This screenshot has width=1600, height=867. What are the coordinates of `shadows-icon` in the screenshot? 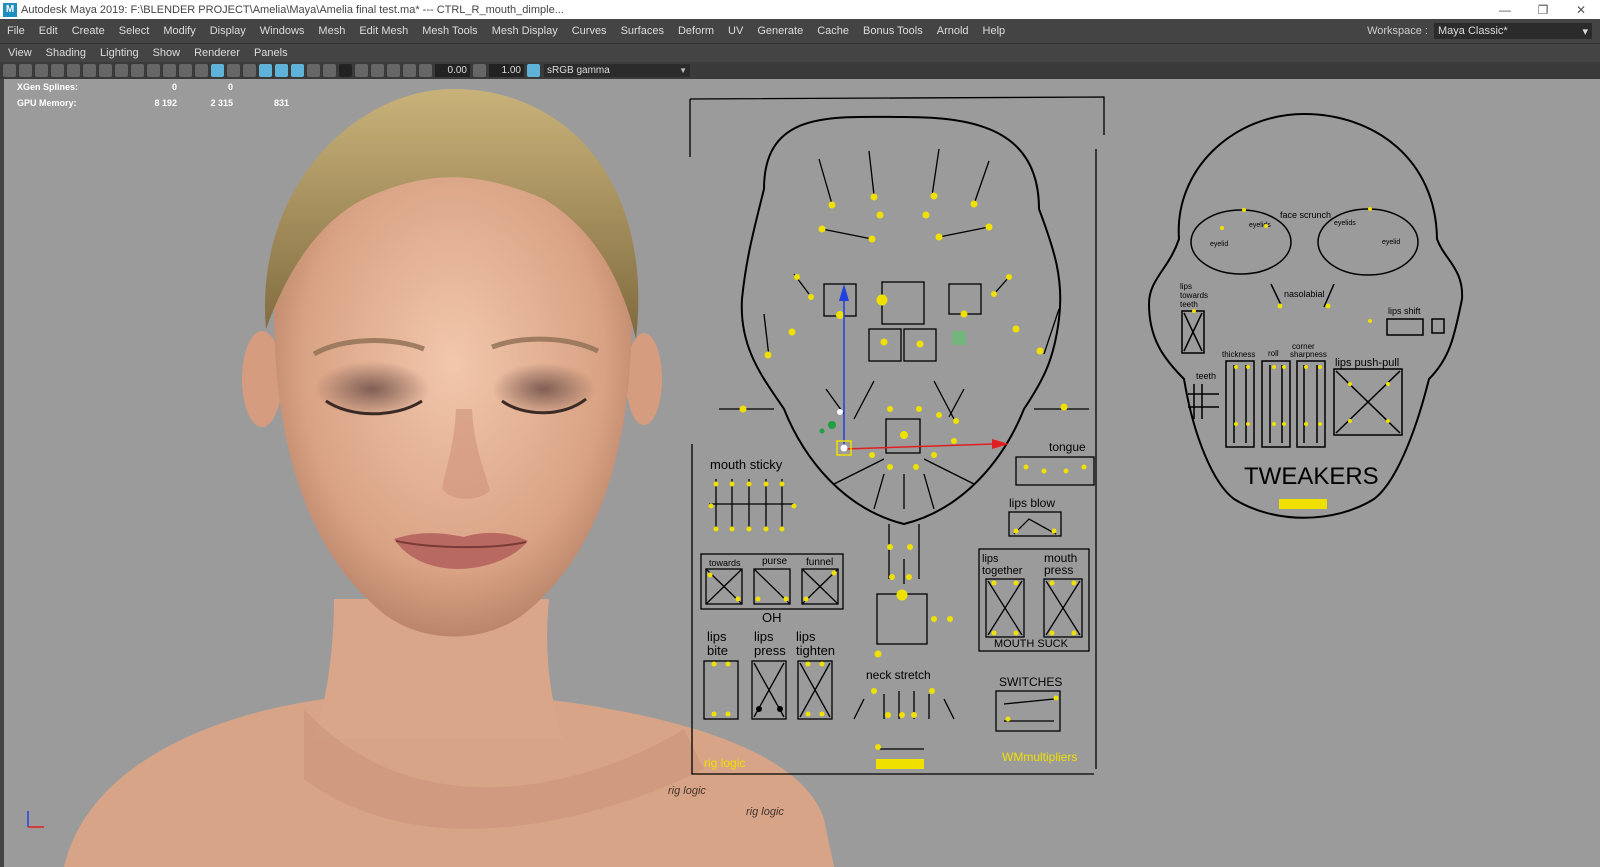 It's located at (297, 70).